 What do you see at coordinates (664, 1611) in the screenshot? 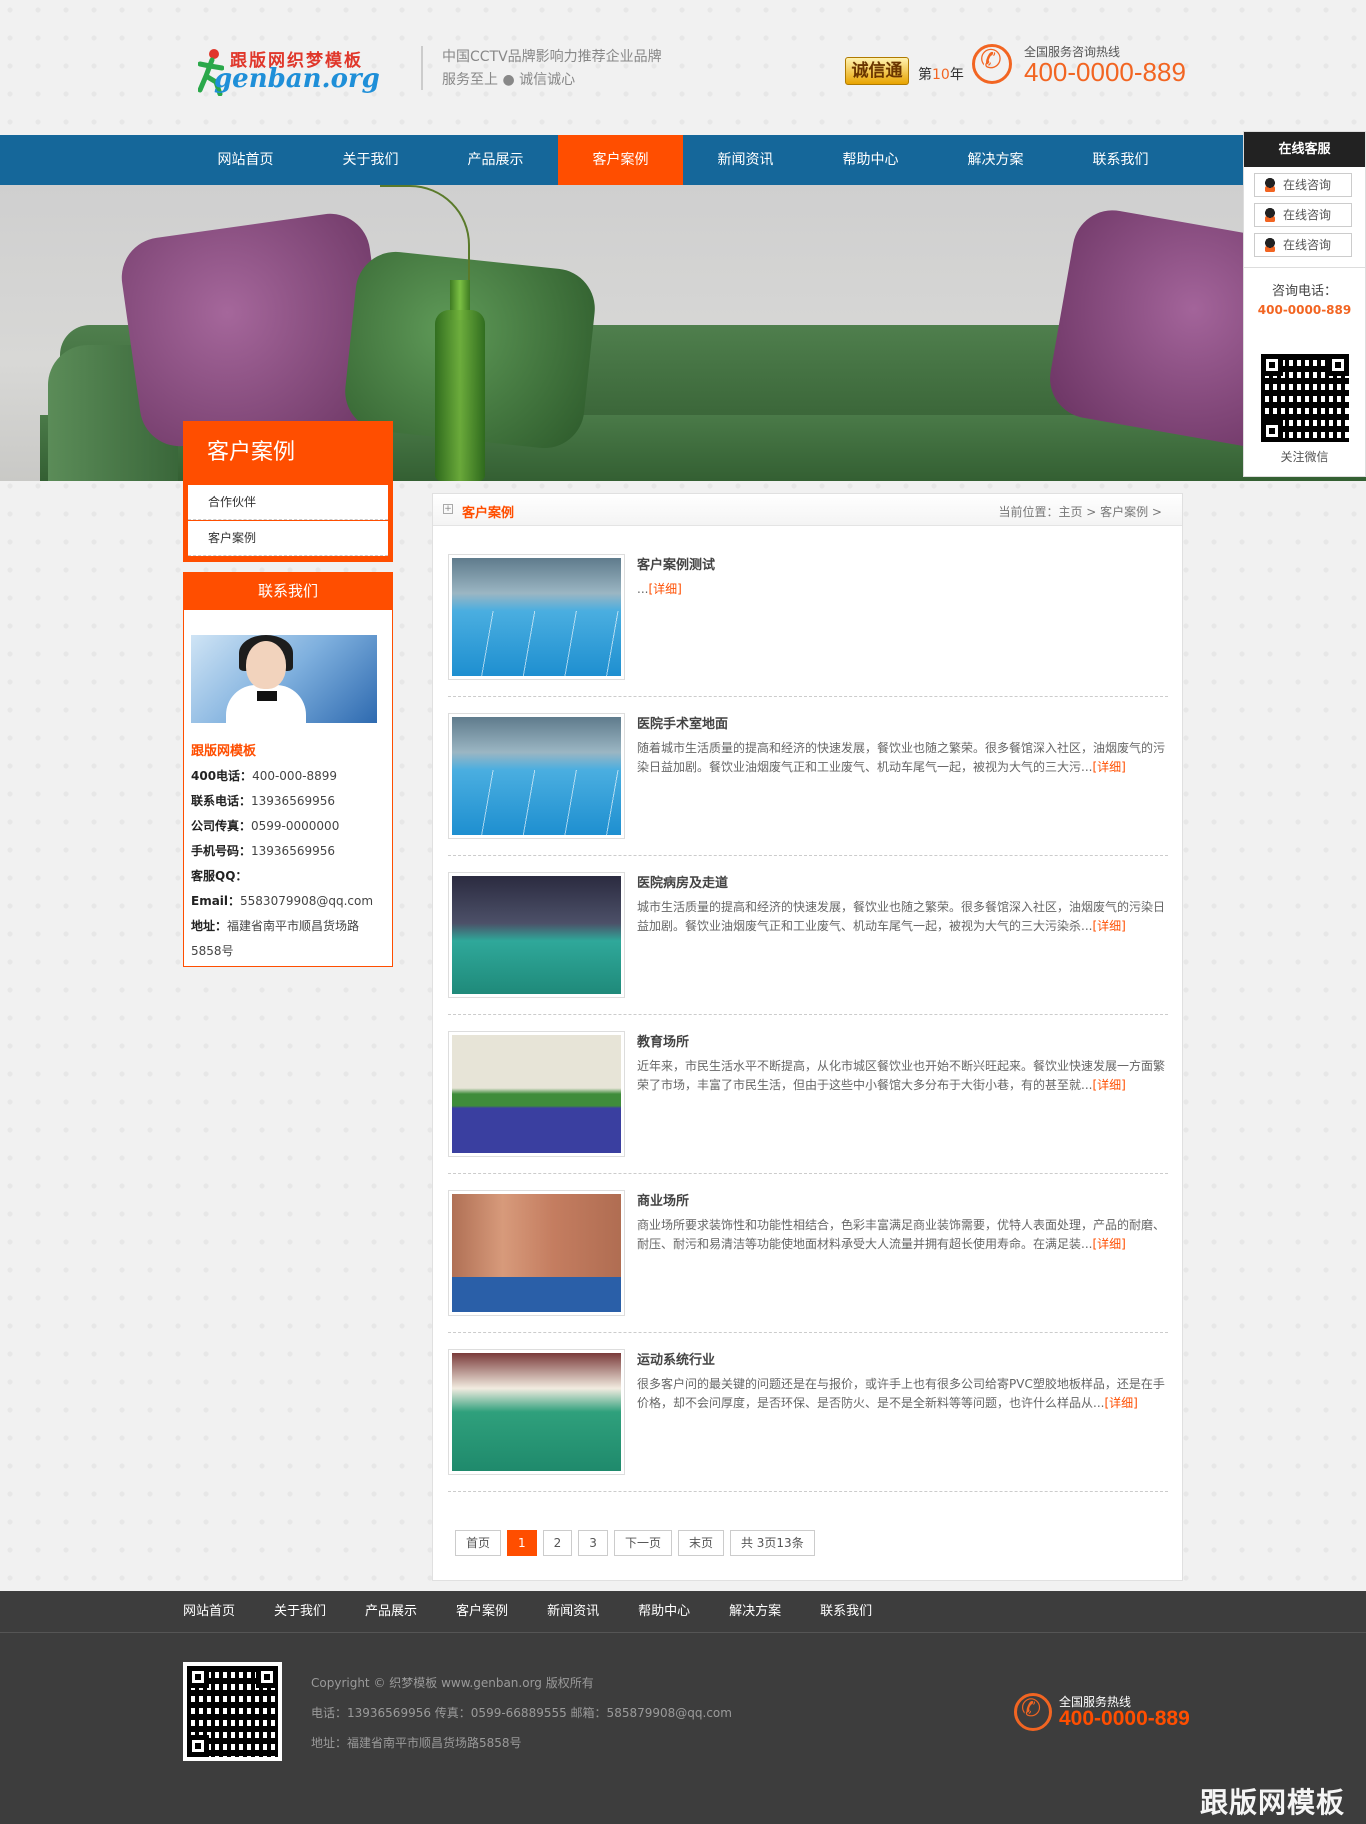
I see `footer-nav-item: 帮助中心` at bounding box center [664, 1611].